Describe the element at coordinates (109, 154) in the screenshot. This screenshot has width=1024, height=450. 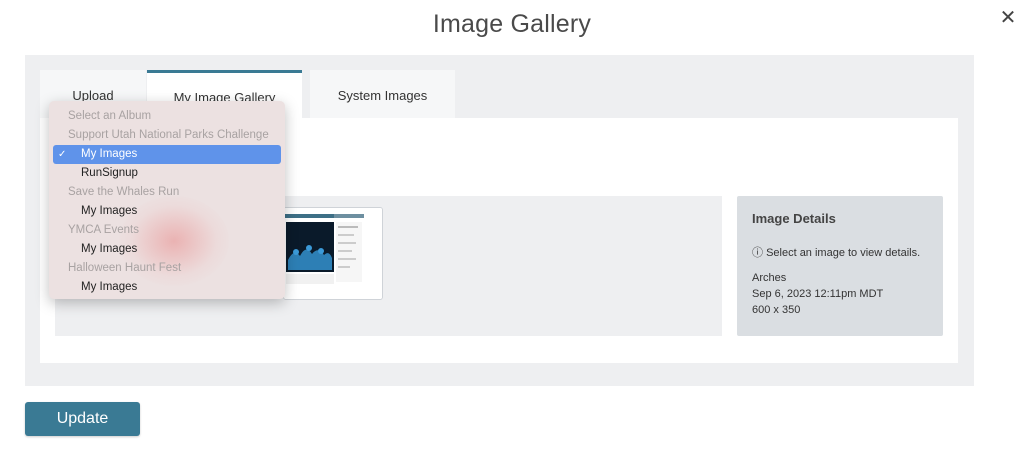
I see `album-option-label: My Images` at that location.